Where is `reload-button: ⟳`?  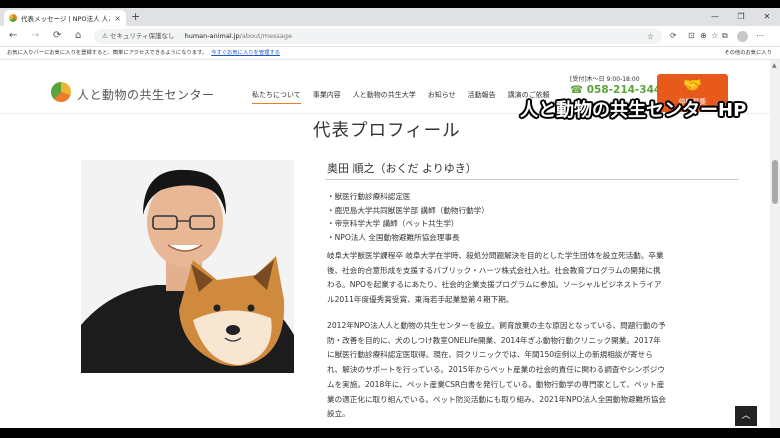
reload-button: ⟳ is located at coordinates (57, 36).